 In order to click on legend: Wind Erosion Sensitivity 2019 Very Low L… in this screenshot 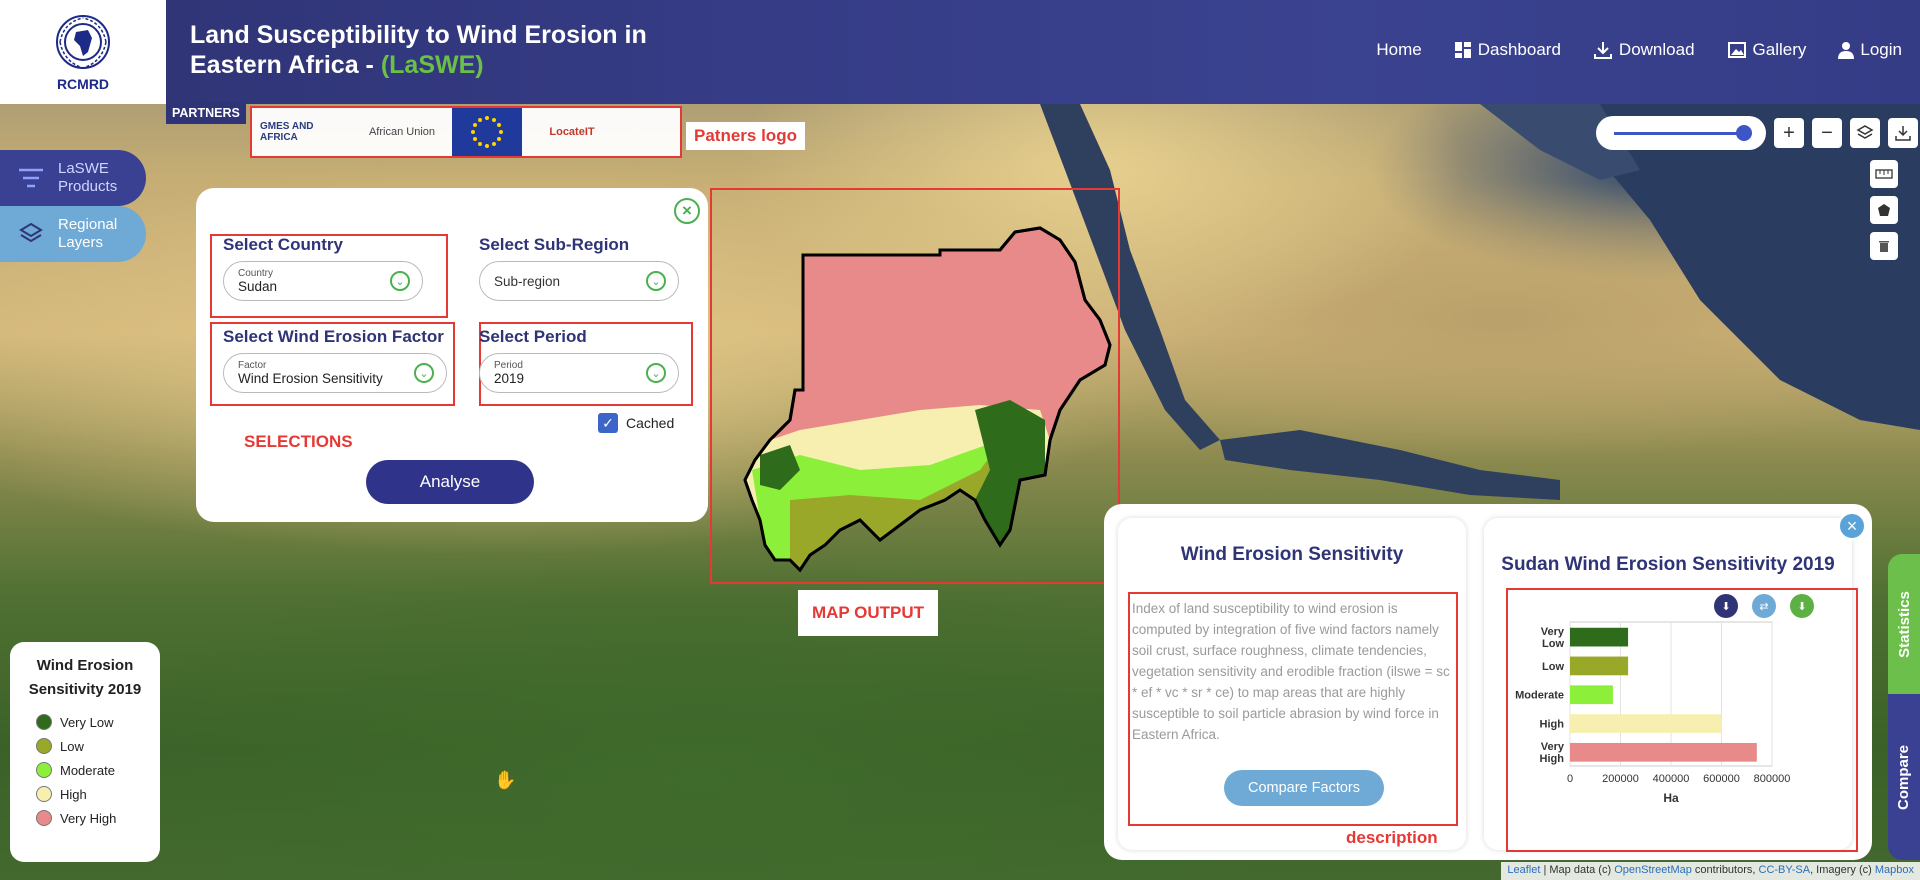, I will do `click(85, 752)`.